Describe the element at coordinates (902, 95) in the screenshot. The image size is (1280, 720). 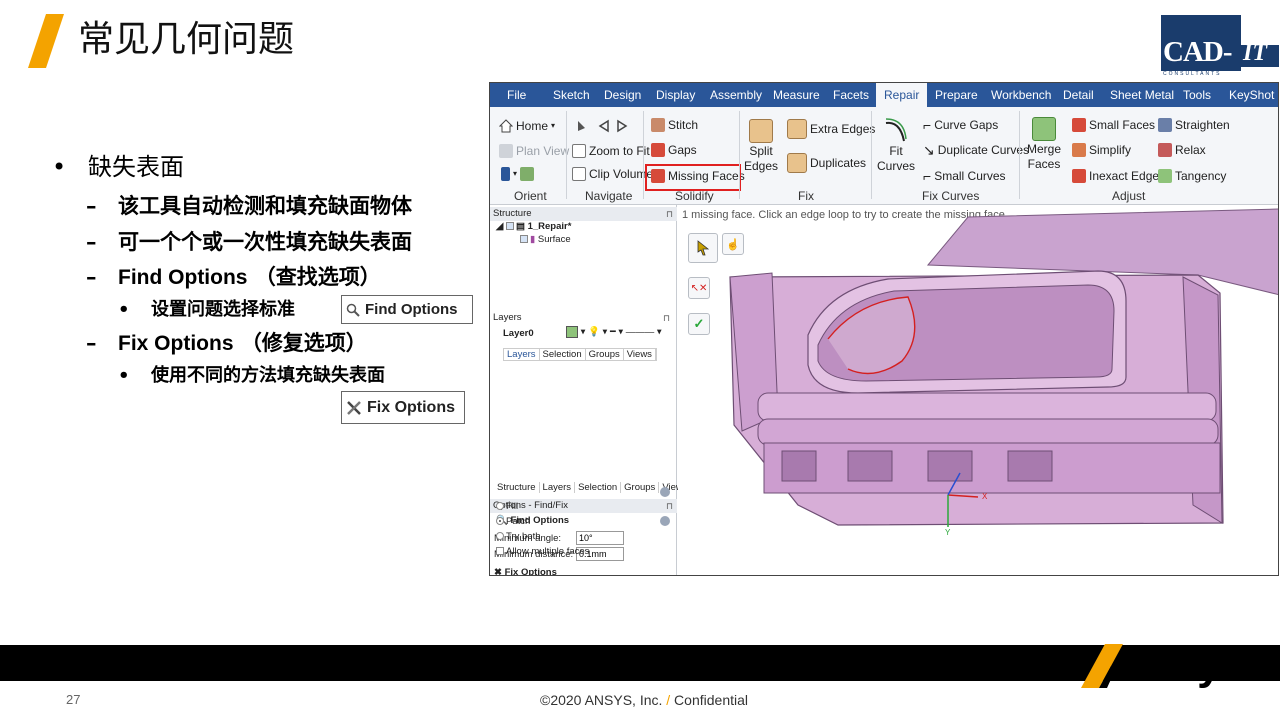
I see `menu-repair: Repair` at that location.